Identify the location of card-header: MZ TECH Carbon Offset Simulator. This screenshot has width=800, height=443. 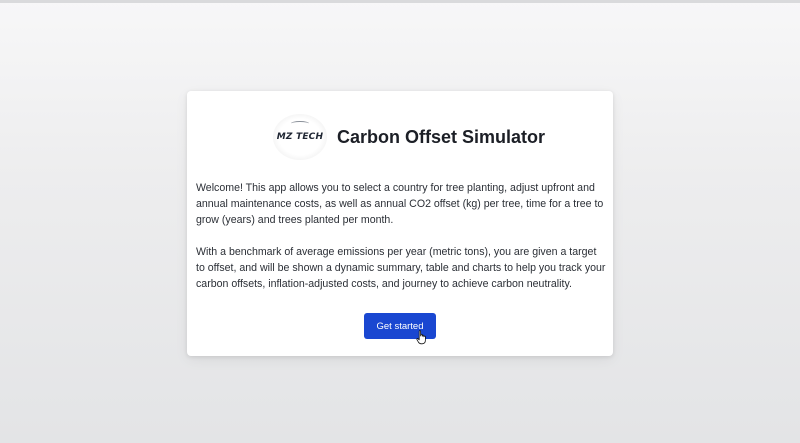
(409, 137).